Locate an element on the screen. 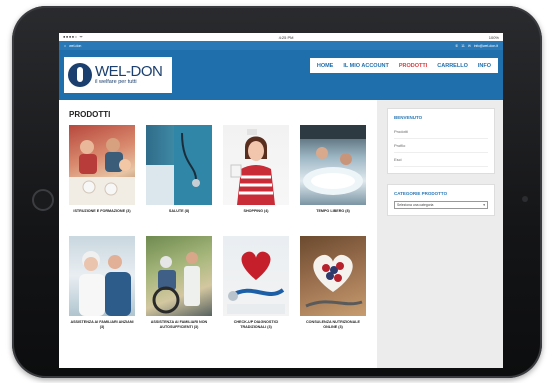 The height and width of the screenshot is (383, 555). doctor-stethoscope-photo-icon is located at coordinates (179, 165).